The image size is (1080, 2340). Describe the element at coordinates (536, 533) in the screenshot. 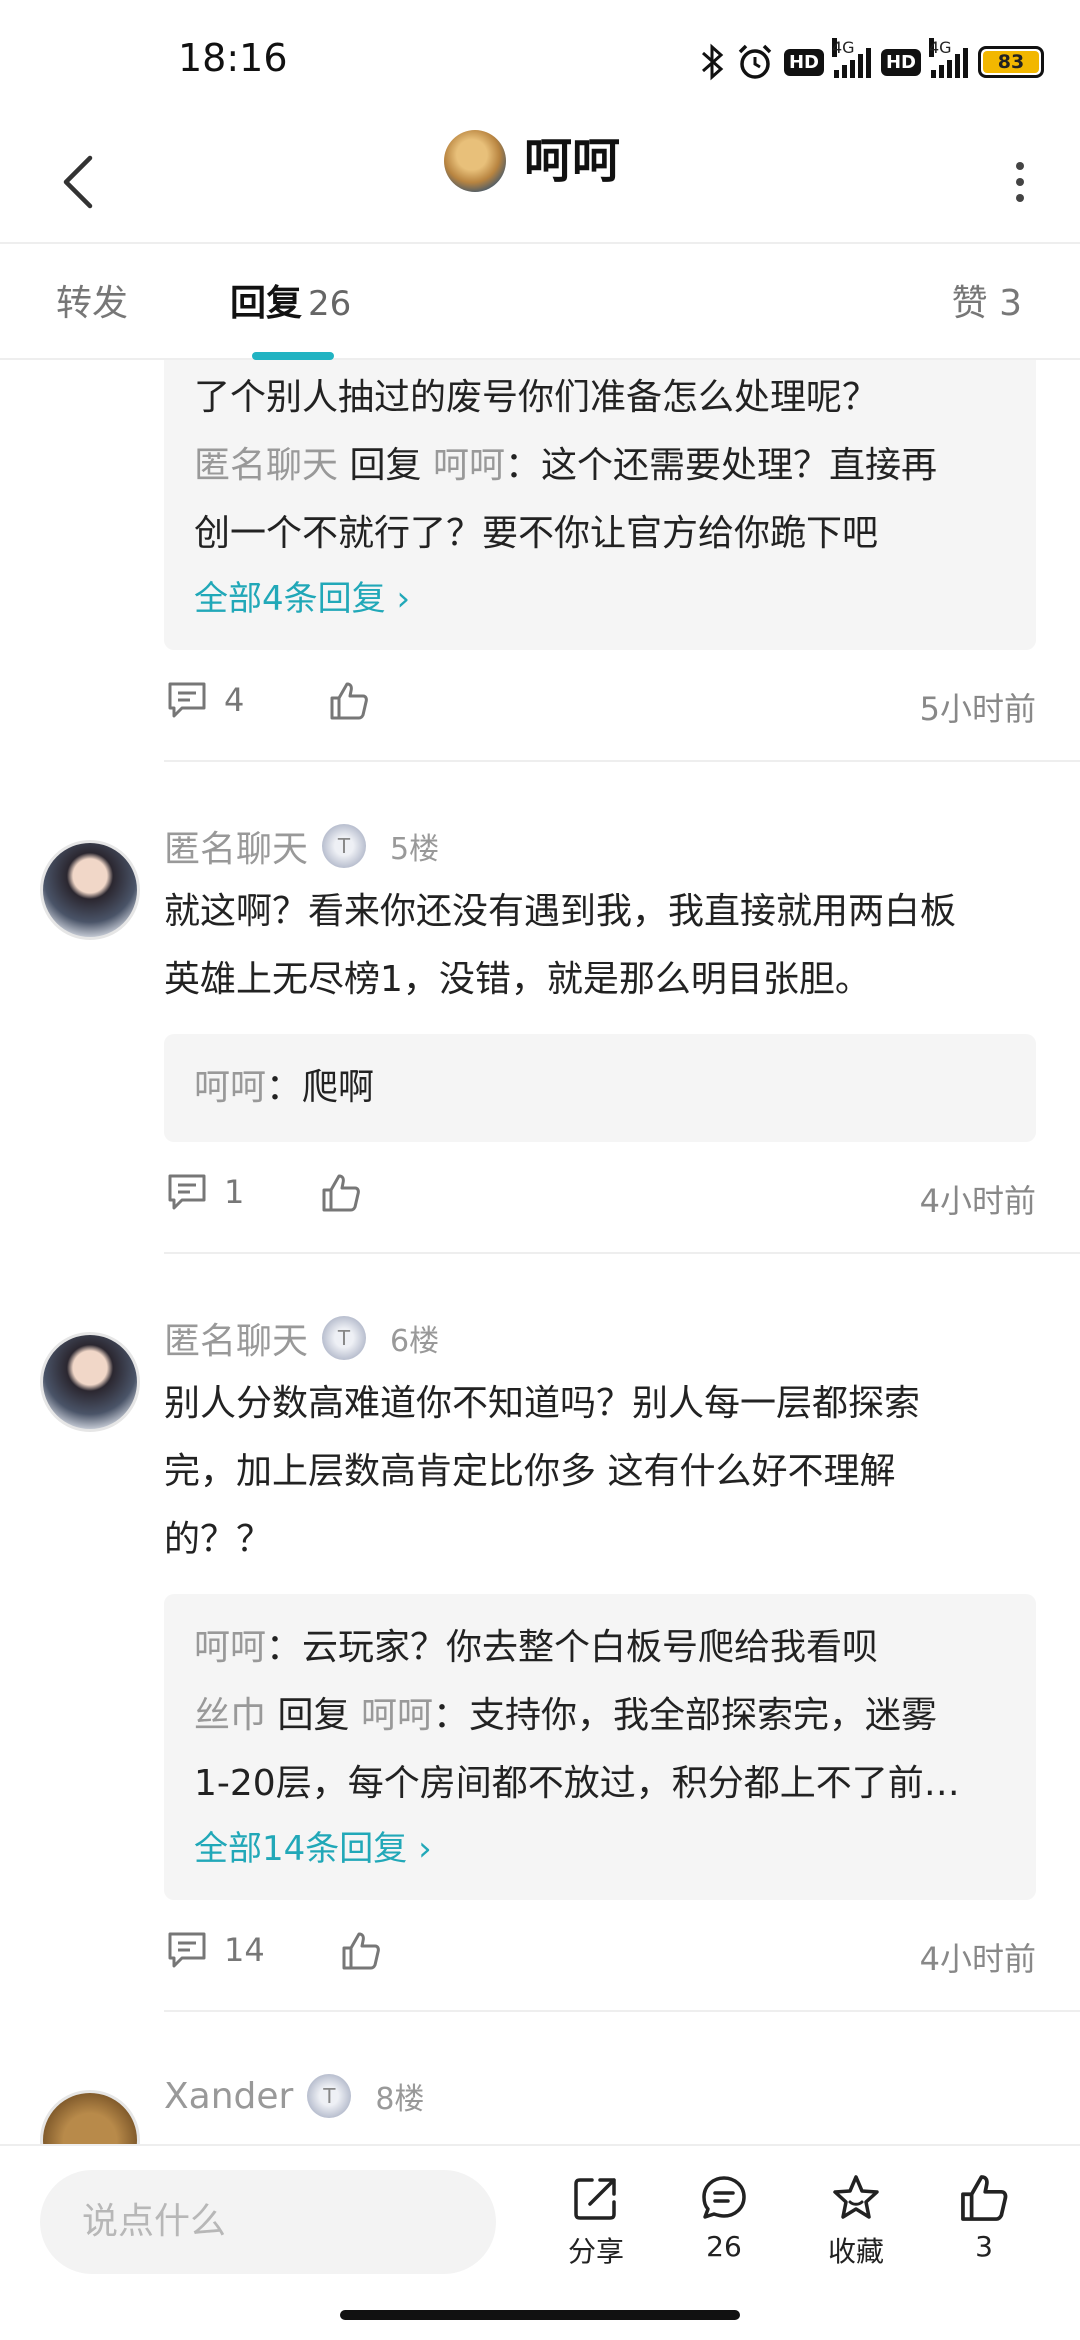

I see `thread-line: 创一个不就行了？要不你让官方给你跪下吧` at that location.